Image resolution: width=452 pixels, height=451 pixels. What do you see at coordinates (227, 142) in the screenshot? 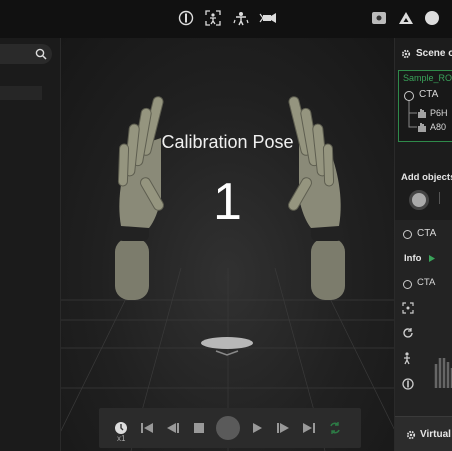
I see `calibration-pose-label: Calibration Pose` at bounding box center [227, 142].